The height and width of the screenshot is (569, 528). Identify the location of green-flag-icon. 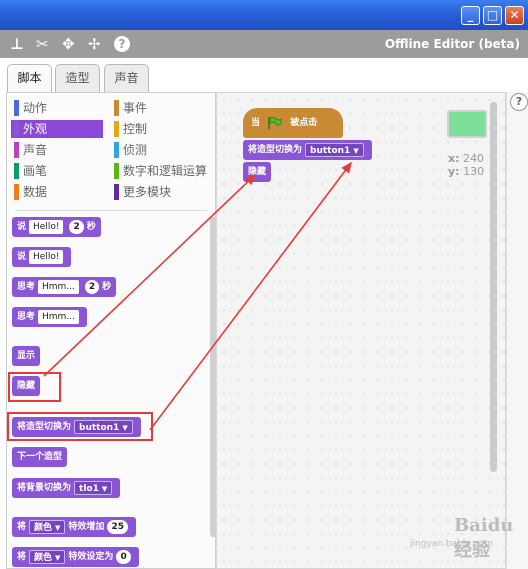
(275, 122).